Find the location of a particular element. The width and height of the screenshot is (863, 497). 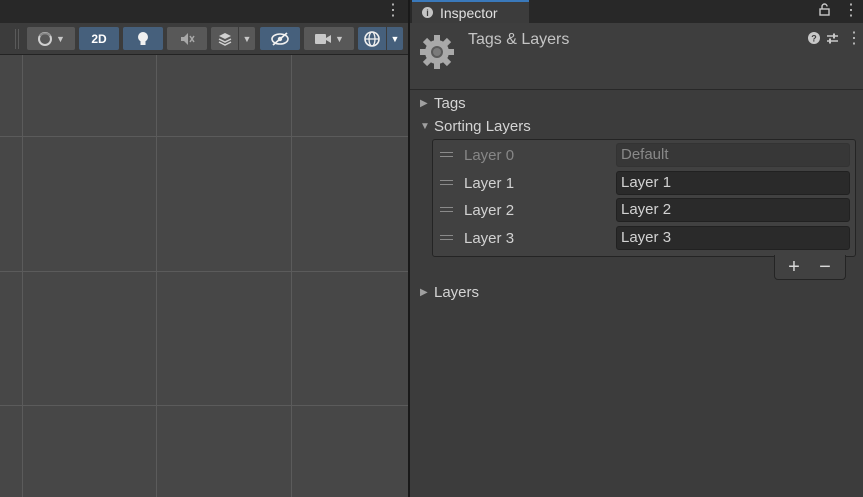

add-layer-button: + is located at coordinates (794, 267).